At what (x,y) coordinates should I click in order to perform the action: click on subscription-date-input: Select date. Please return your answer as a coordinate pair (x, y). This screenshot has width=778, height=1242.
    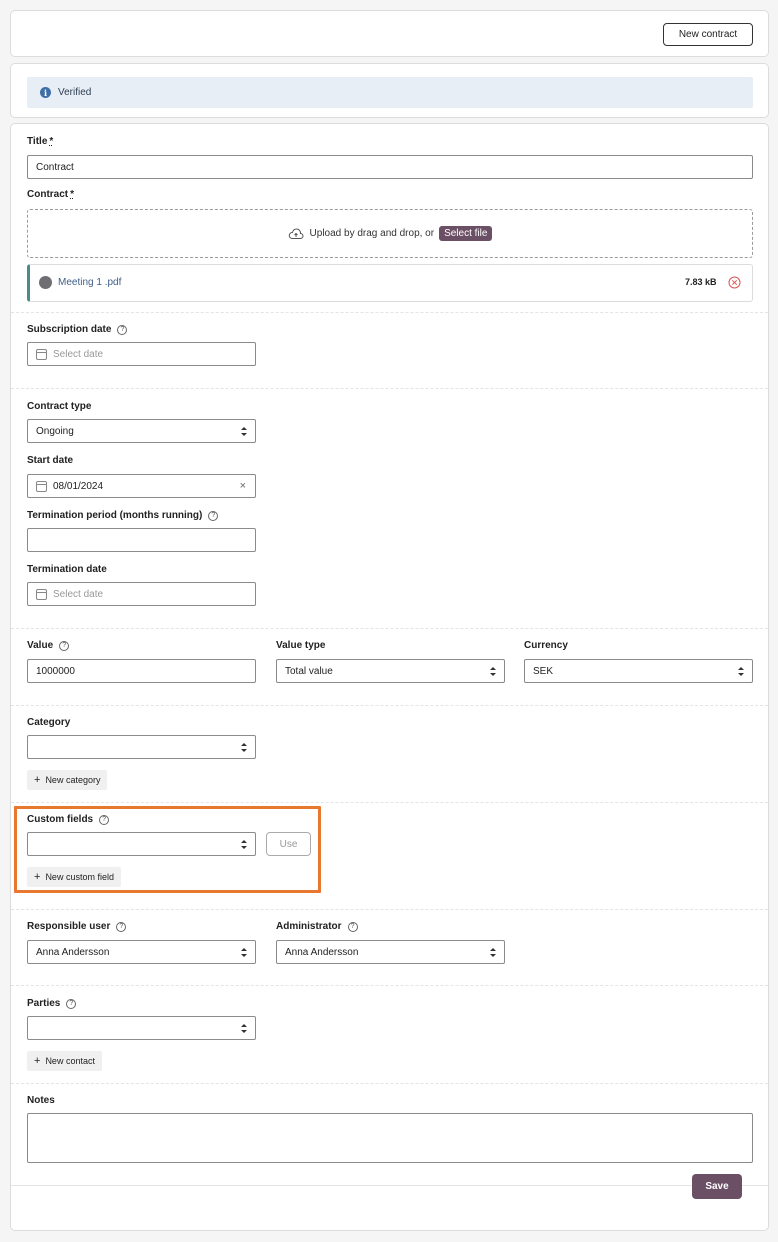
    Looking at the image, I should click on (141, 354).